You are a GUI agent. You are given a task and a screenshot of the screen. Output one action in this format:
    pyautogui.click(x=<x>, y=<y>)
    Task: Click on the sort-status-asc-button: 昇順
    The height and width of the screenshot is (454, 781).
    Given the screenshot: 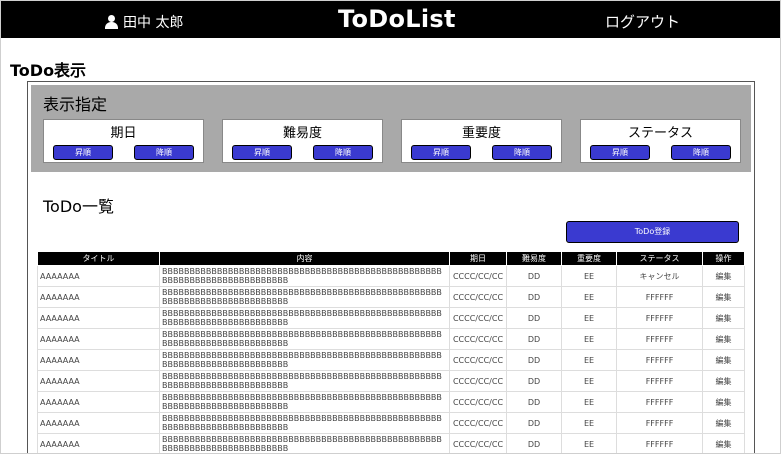 What is the action you would take?
    pyautogui.click(x=620, y=152)
    